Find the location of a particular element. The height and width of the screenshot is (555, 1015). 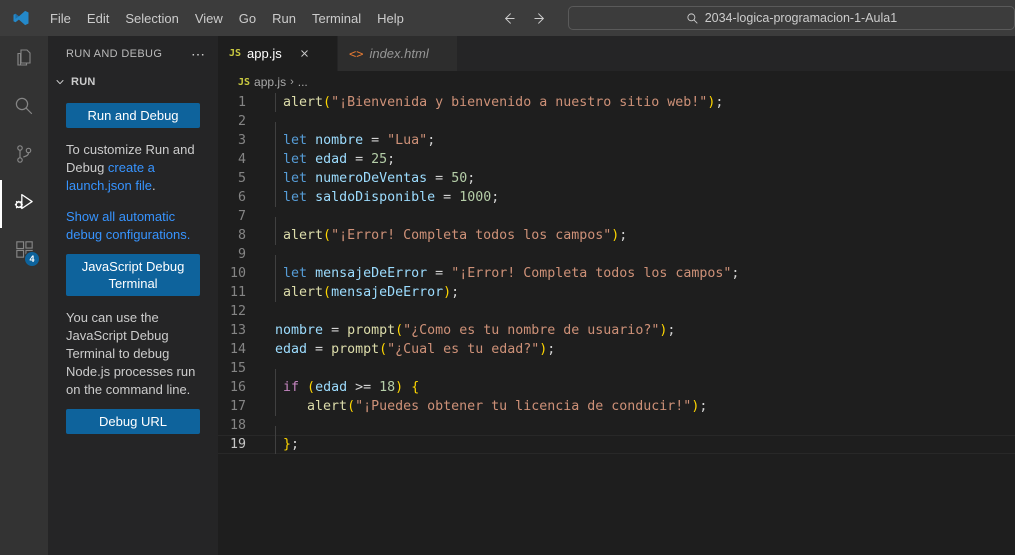

code-line: 14 edad = prompt("¿Cual es tu edad?"); is located at coordinates (616, 349).